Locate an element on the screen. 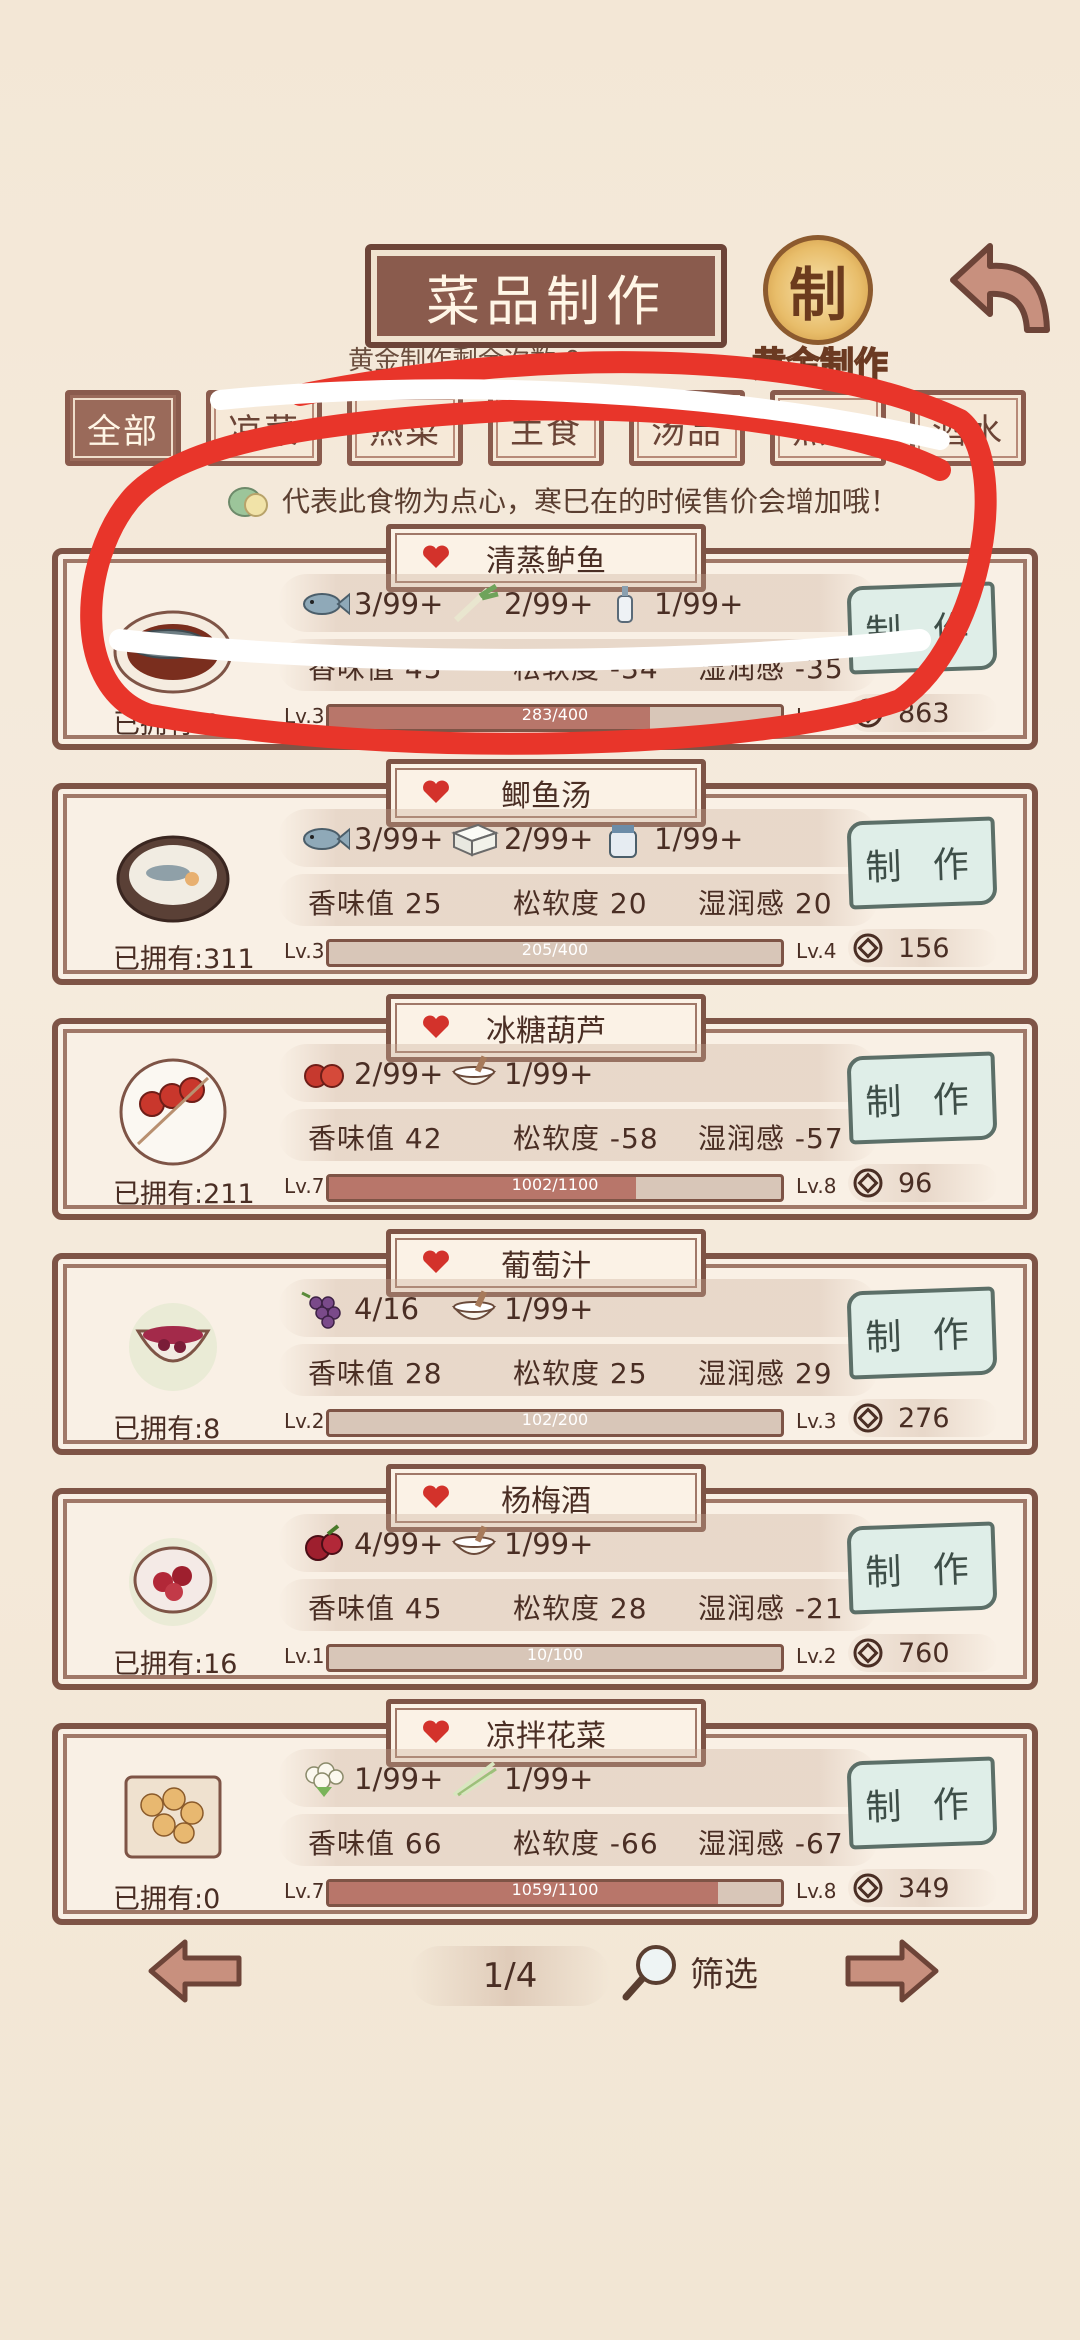 Image resolution: width=1080 pixels, height=2340 pixels. filter-label: 筛选 is located at coordinates (724, 1974).